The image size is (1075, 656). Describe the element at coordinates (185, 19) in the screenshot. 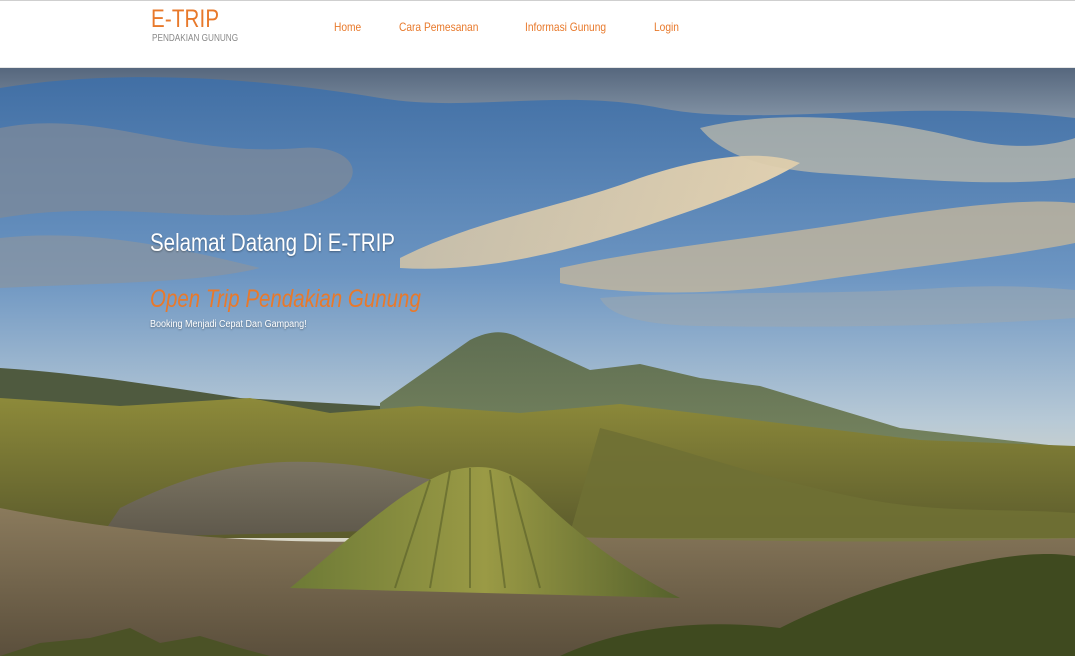

I see `brand-title: E-TRIP` at that location.